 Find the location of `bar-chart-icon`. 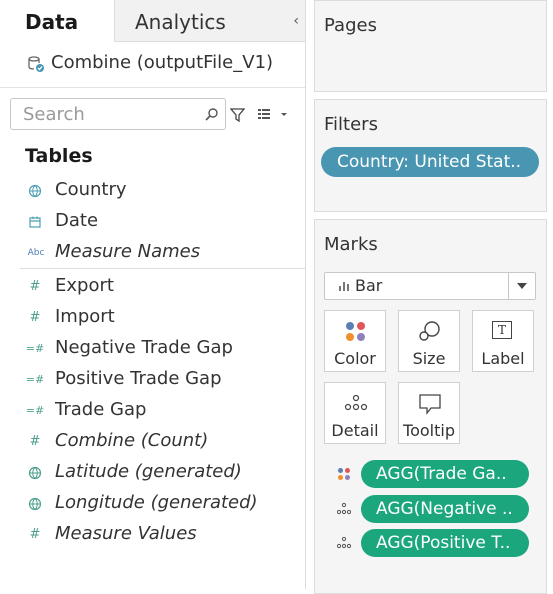

bar-chart-icon is located at coordinates (344, 286).